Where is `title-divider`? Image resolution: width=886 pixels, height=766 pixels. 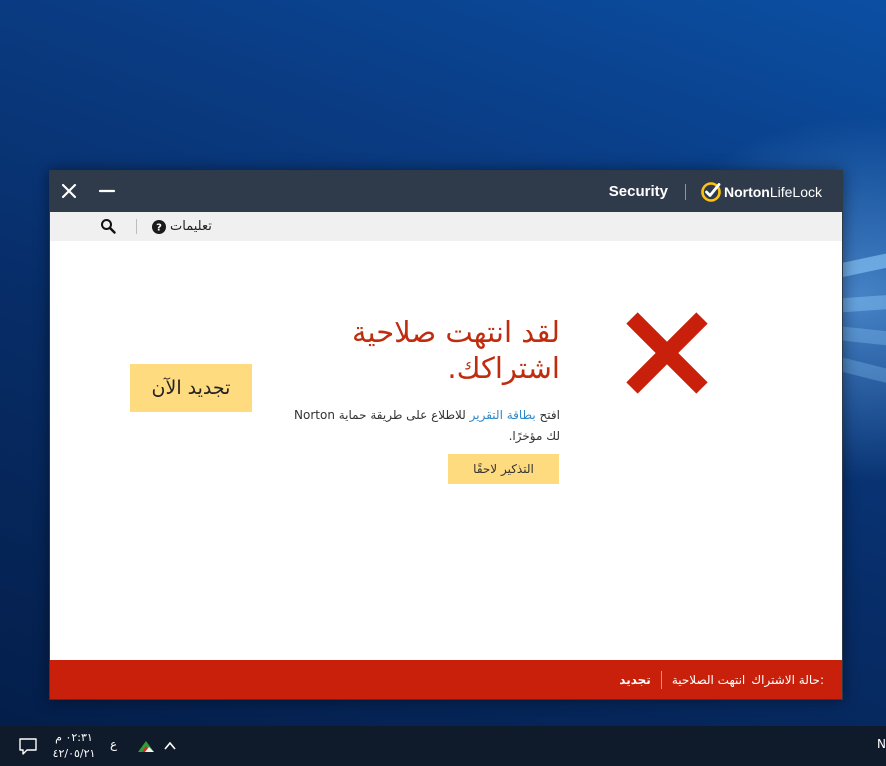
title-divider is located at coordinates (685, 192).